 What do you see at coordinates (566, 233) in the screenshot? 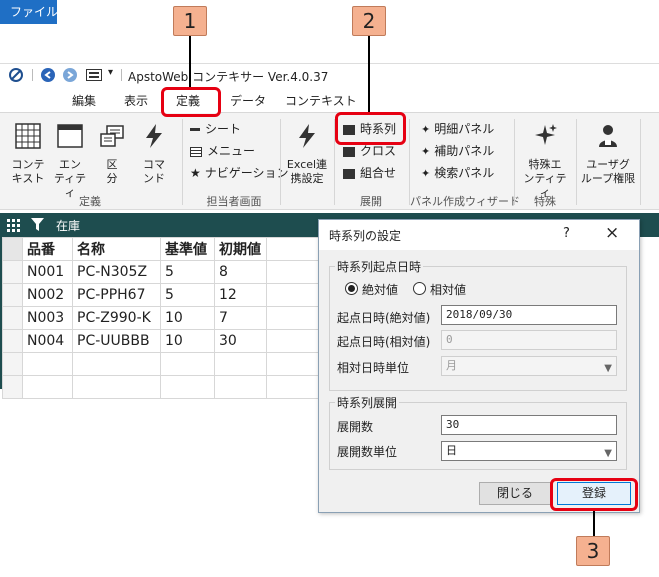
I see `help-button: ?` at bounding box center [566, 233].